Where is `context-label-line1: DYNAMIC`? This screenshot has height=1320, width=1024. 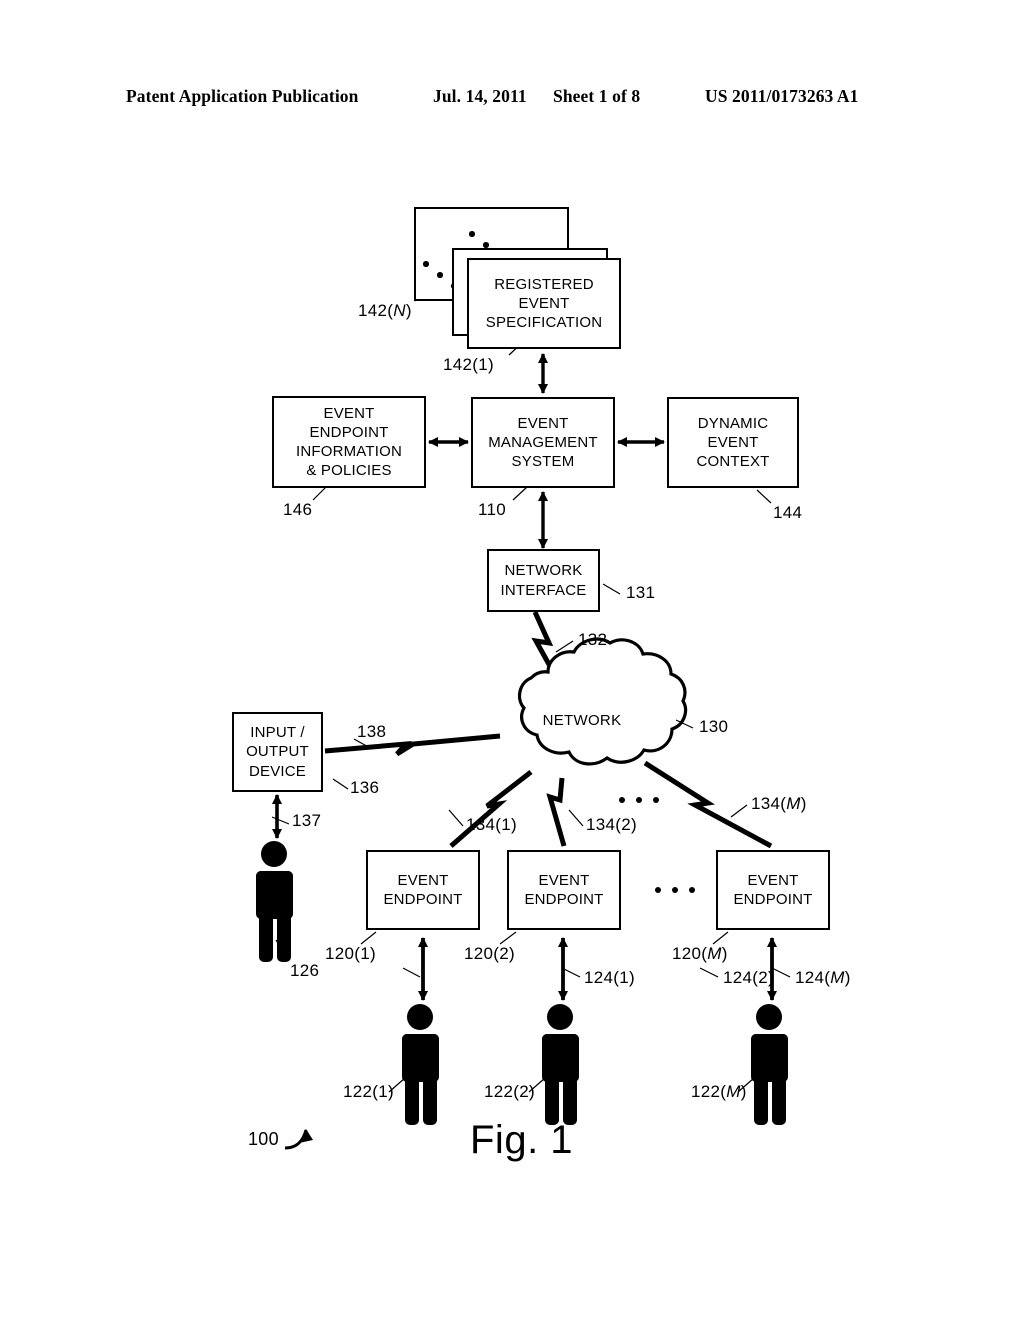
context-label-line1: DYNAMIC is located at coordinates (733, 423).